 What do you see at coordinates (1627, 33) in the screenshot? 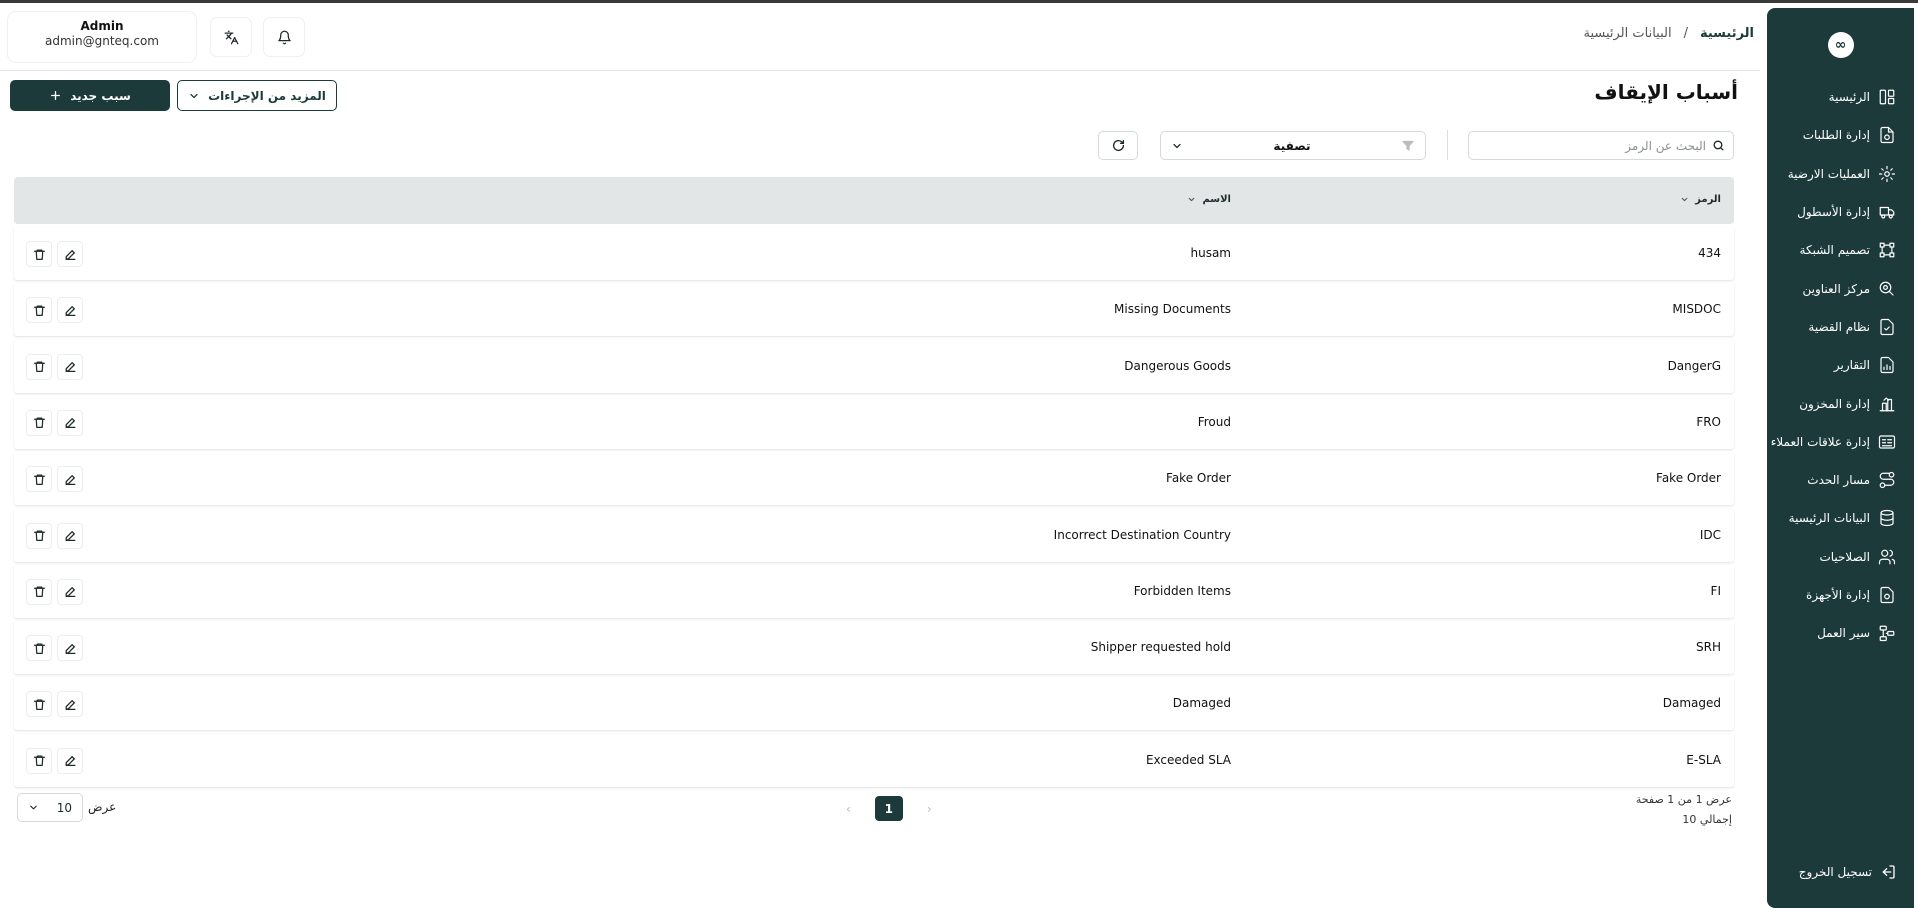
I see `breadcrumb-current: البيانات الرئيسية` at bounding box center [1627, 33].